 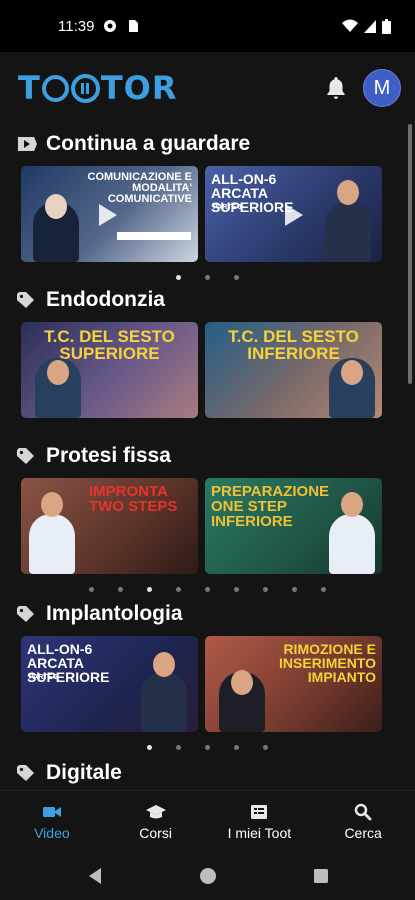 I want to click on recents-icon, so click(x=321, y=876).